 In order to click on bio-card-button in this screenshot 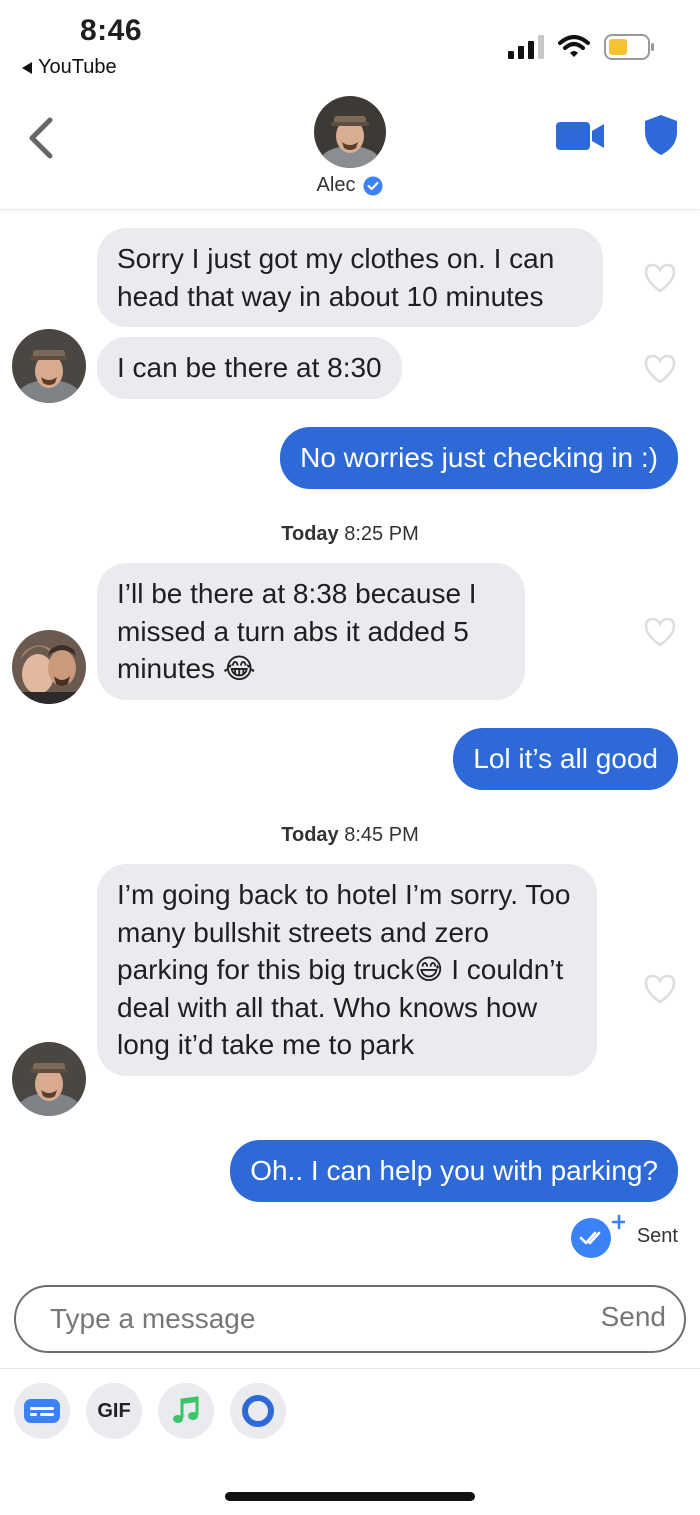, I will do `click(42, 1411)`.